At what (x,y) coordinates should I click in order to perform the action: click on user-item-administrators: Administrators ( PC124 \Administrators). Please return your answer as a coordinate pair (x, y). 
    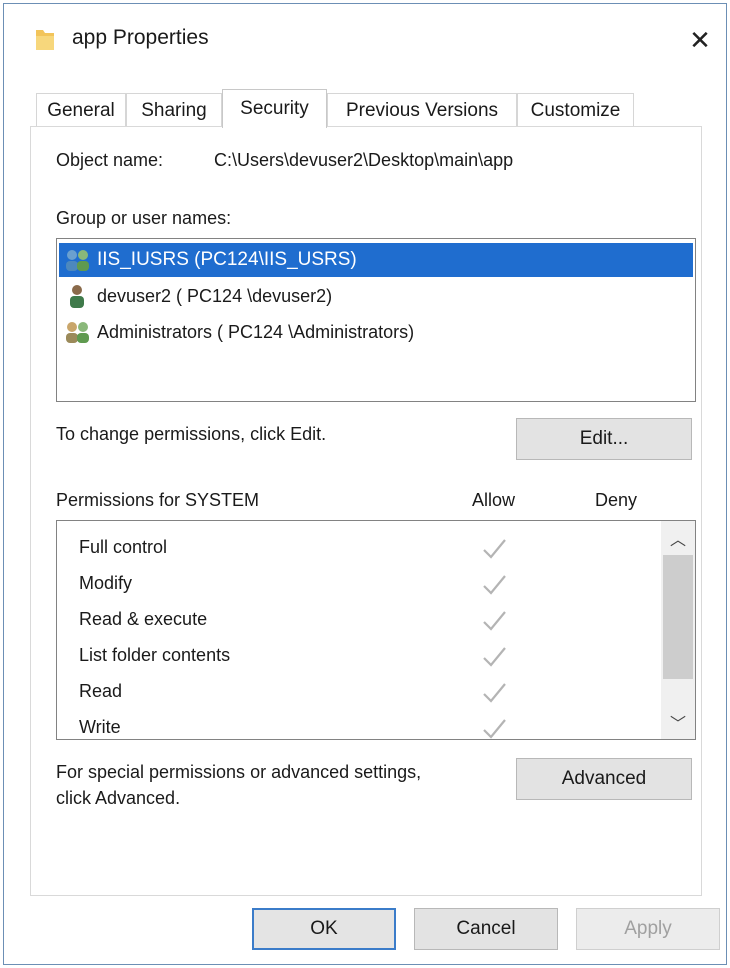
    Looking at the image, I should click on (376, 332).